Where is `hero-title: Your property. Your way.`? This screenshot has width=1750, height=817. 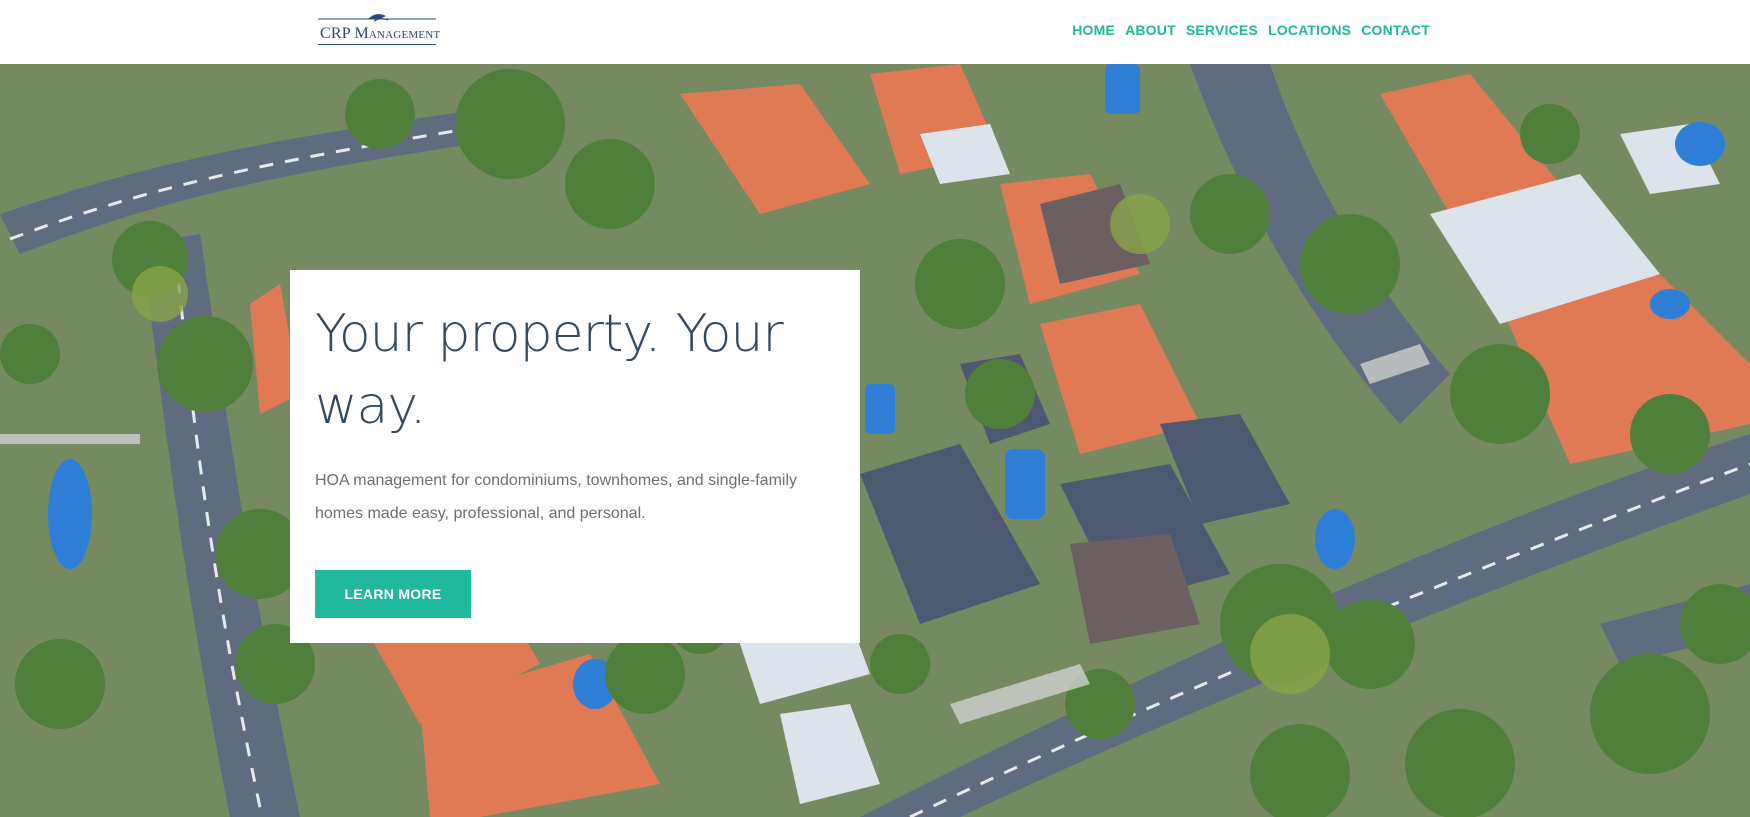
hero-title: Your property. Your way. is located at coordinates (549, 370).